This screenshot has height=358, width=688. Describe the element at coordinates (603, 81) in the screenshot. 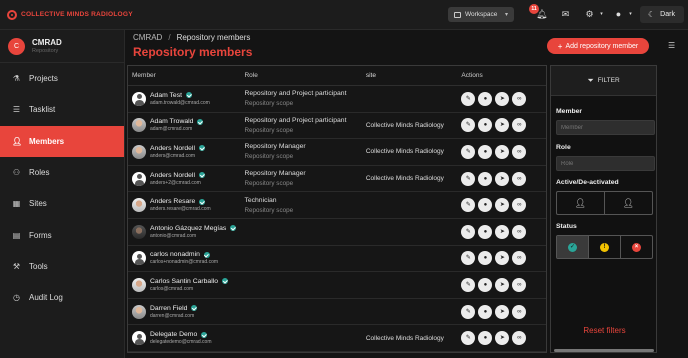

I see `filter-toggle: ⏷ FILTER` at that location.